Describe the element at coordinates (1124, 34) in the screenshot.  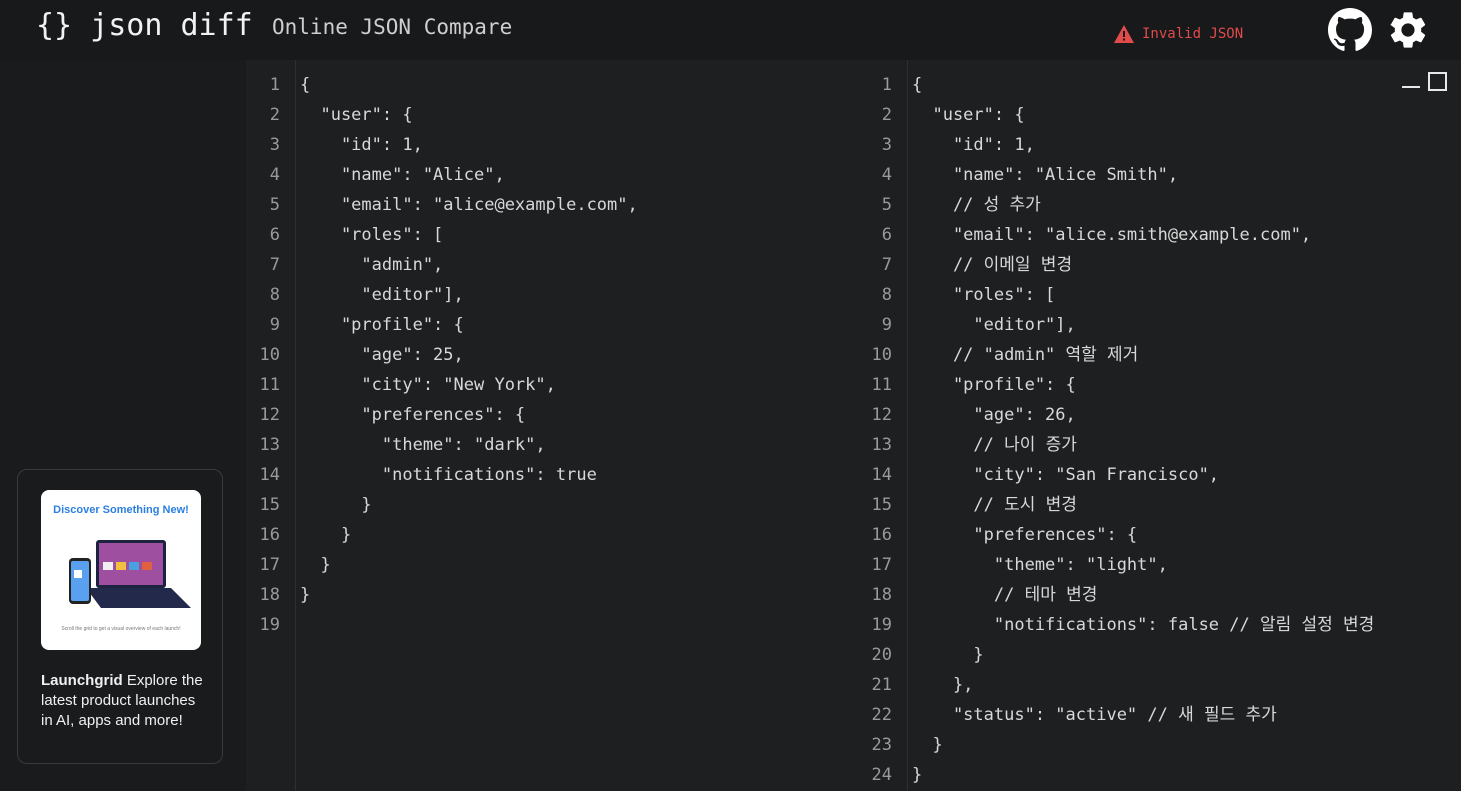
I see `warning-icon` at that location.